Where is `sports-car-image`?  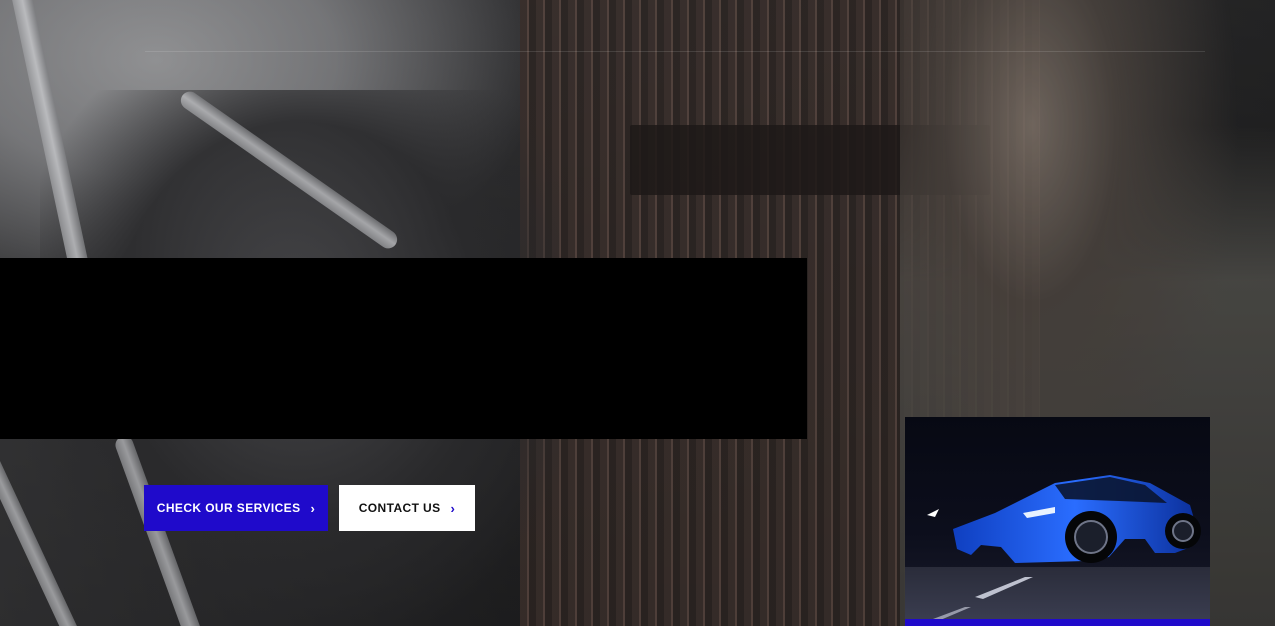 sports-car-image is located at coordinates (1063, 549).